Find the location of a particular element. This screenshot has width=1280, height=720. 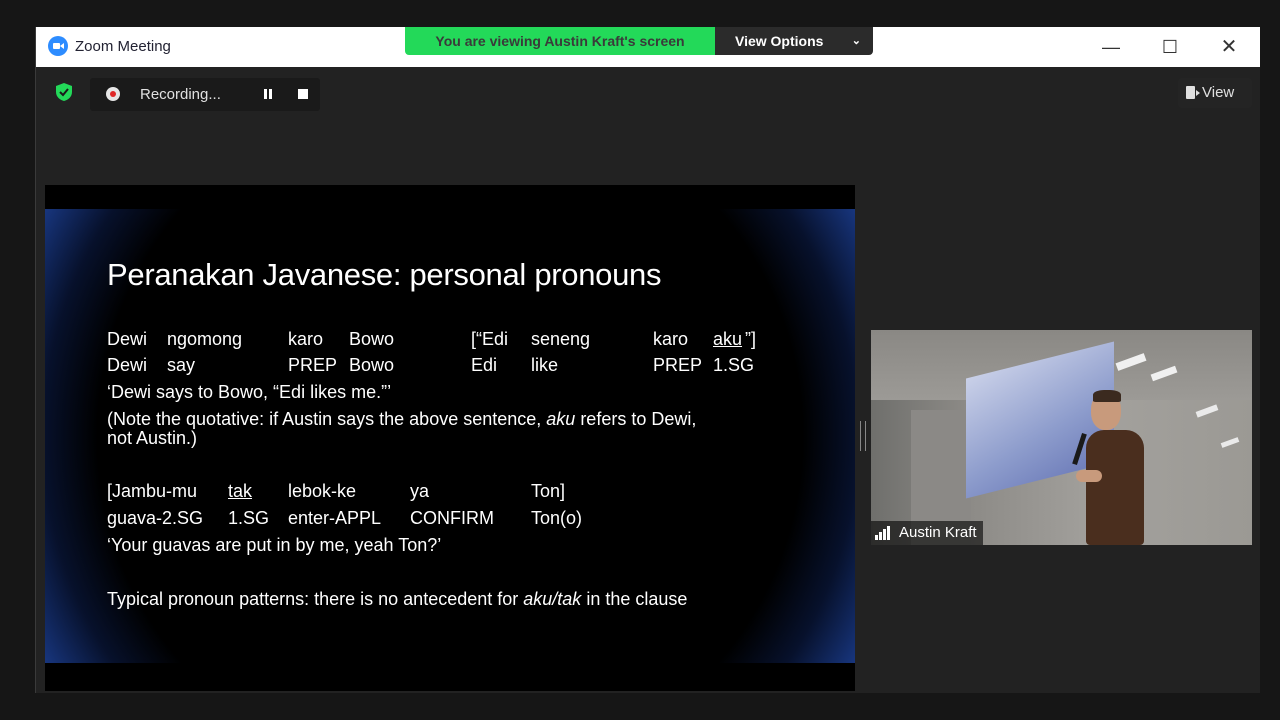

gloss-word: ngomong is located at coordinates (205, 339).